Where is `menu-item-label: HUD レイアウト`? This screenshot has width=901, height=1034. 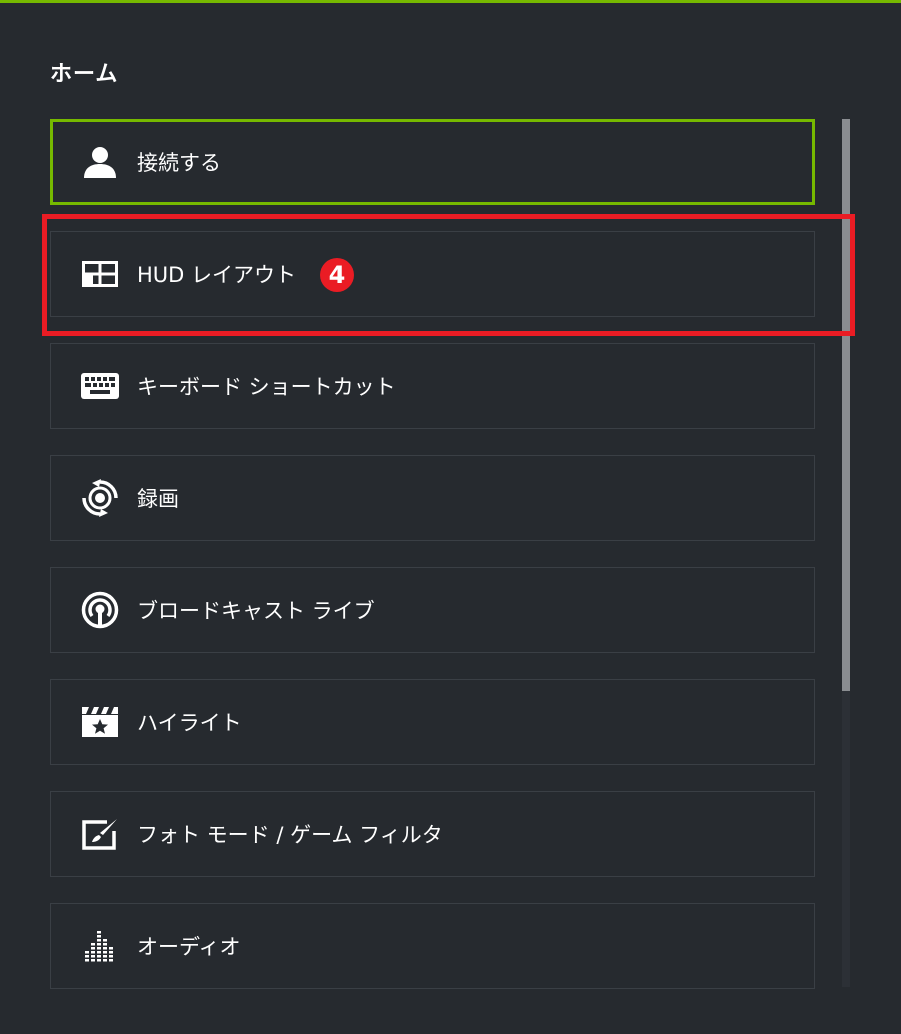
menu-item-label: HUD レイアウト is located at coordinates (217, 275).